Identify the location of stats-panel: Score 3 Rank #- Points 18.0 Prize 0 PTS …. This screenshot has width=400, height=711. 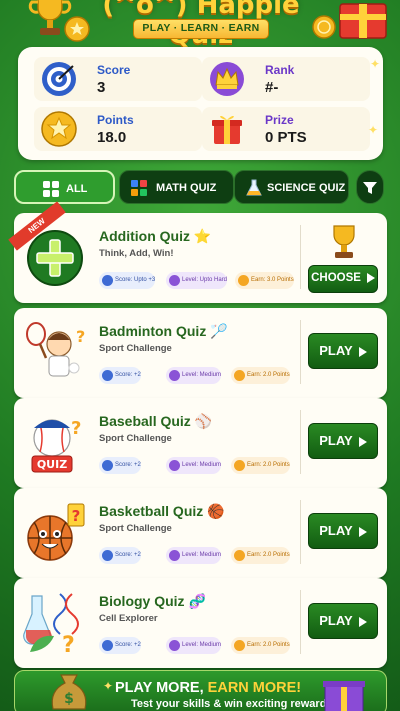
(200, 103).